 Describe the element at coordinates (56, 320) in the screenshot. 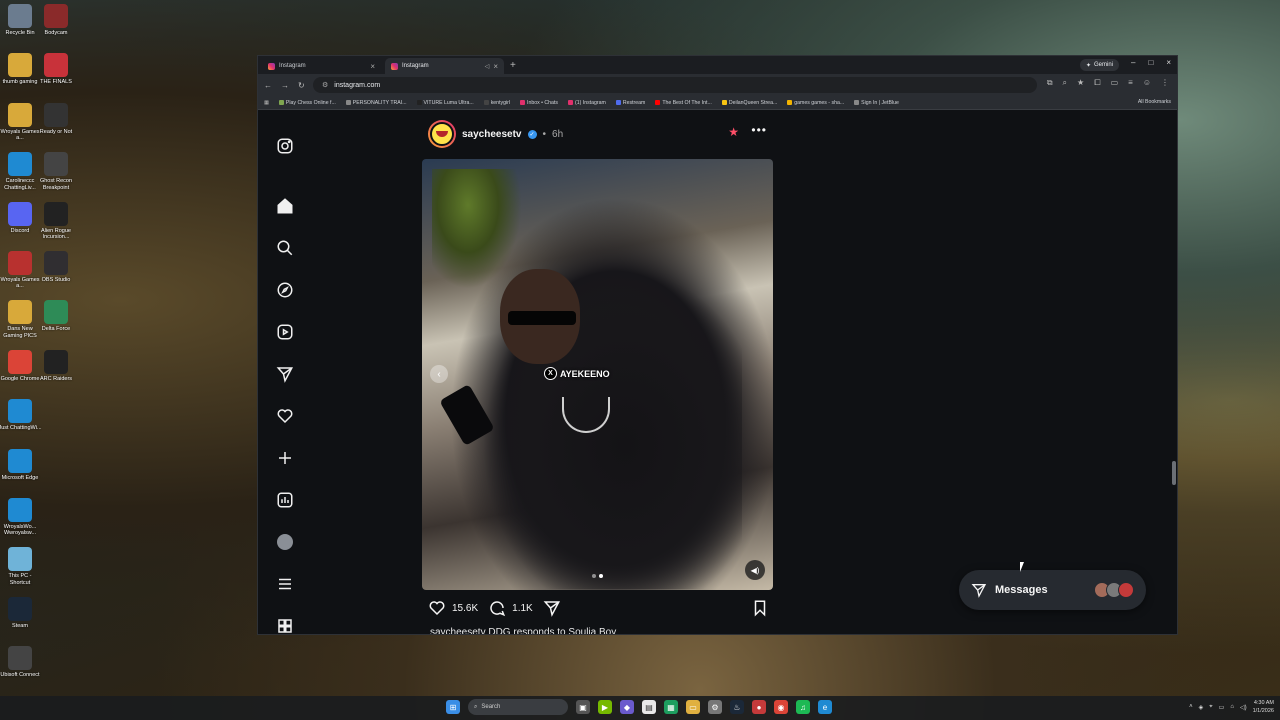

I see `desktop-shortcut: Delta Force` at that location.